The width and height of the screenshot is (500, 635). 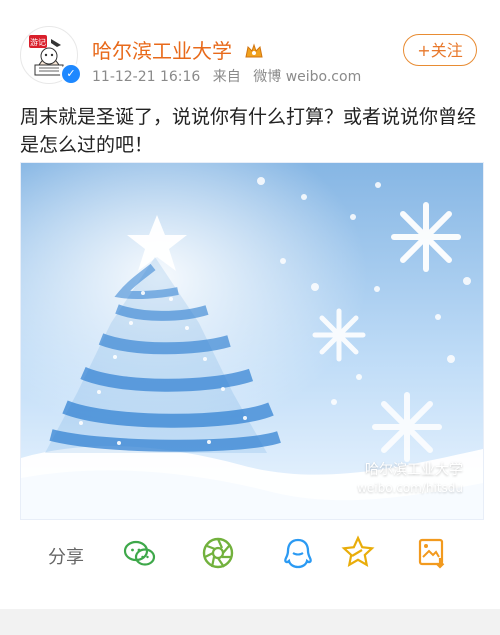 I want to click on image-watermark: 哈尔滨工业大学 weibo.com/hitsdu, so click(x=410, y=479).